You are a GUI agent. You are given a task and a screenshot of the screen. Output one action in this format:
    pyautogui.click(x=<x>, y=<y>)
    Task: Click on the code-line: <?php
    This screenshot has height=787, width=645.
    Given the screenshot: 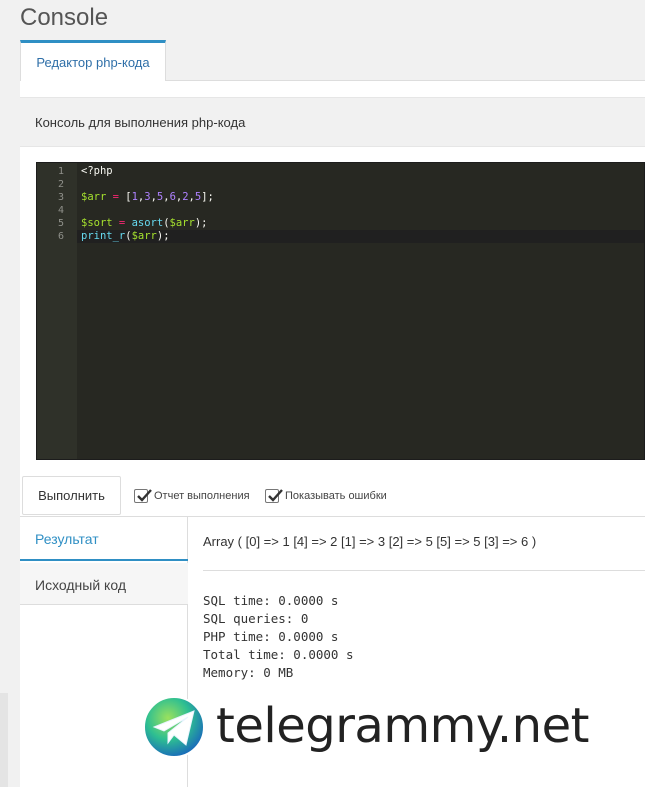 What is the action you would take?
    pyautogui.click(x=97, y=171)
    